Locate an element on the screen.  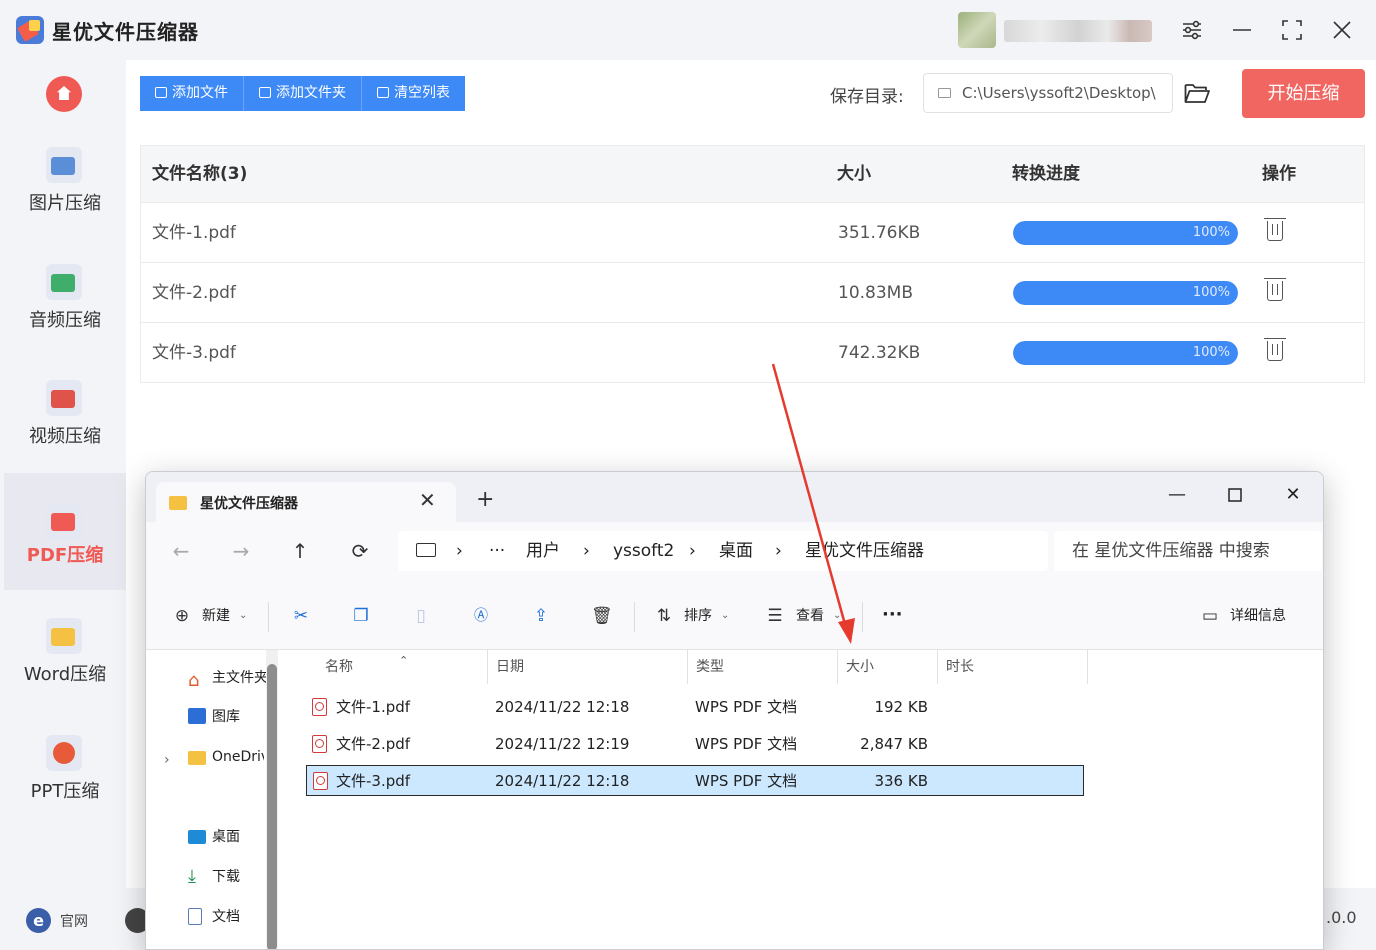
save-dir-input: C:\Users\yssoft2\Desktop\ is located at coordinates (1048, 93).